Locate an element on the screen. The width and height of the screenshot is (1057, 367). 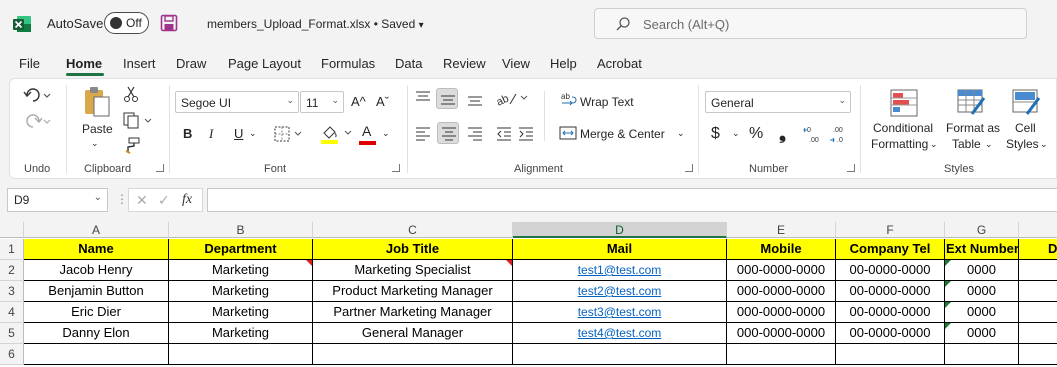
cell-e5: 000-0000-0000 is located at coordinates (781, 333).